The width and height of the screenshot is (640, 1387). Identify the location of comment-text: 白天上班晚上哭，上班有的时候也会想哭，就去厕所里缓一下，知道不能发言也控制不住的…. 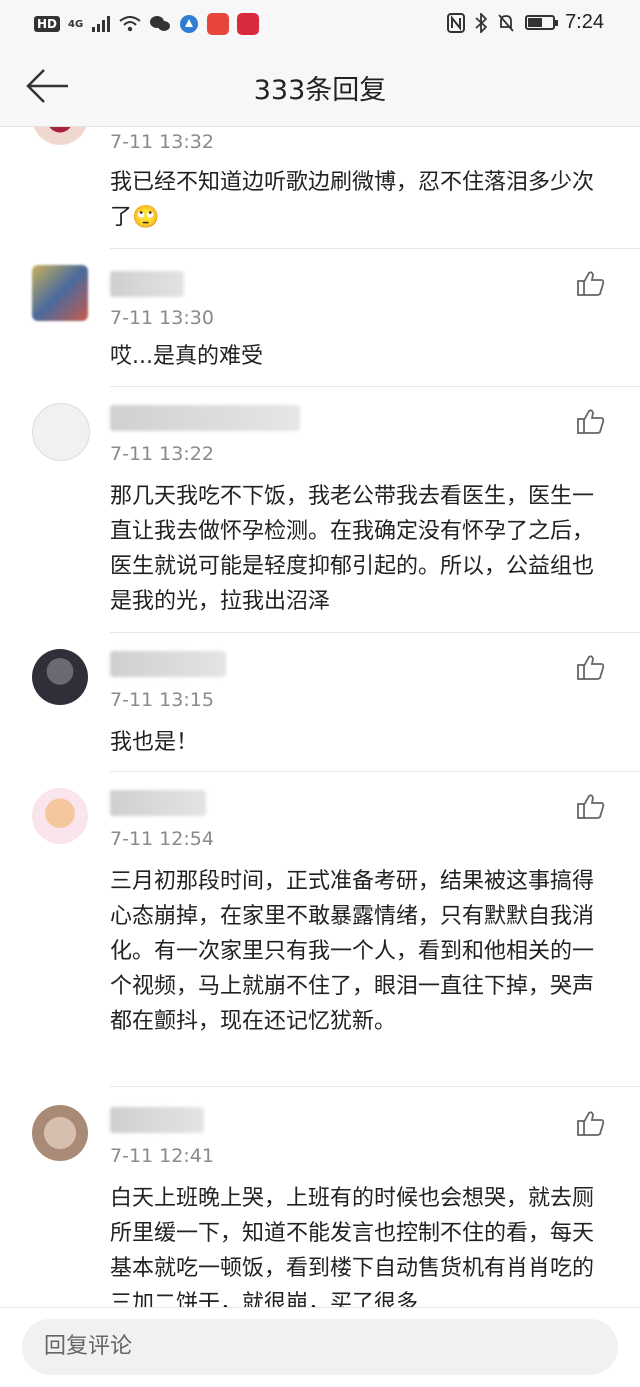
(352, 1246).